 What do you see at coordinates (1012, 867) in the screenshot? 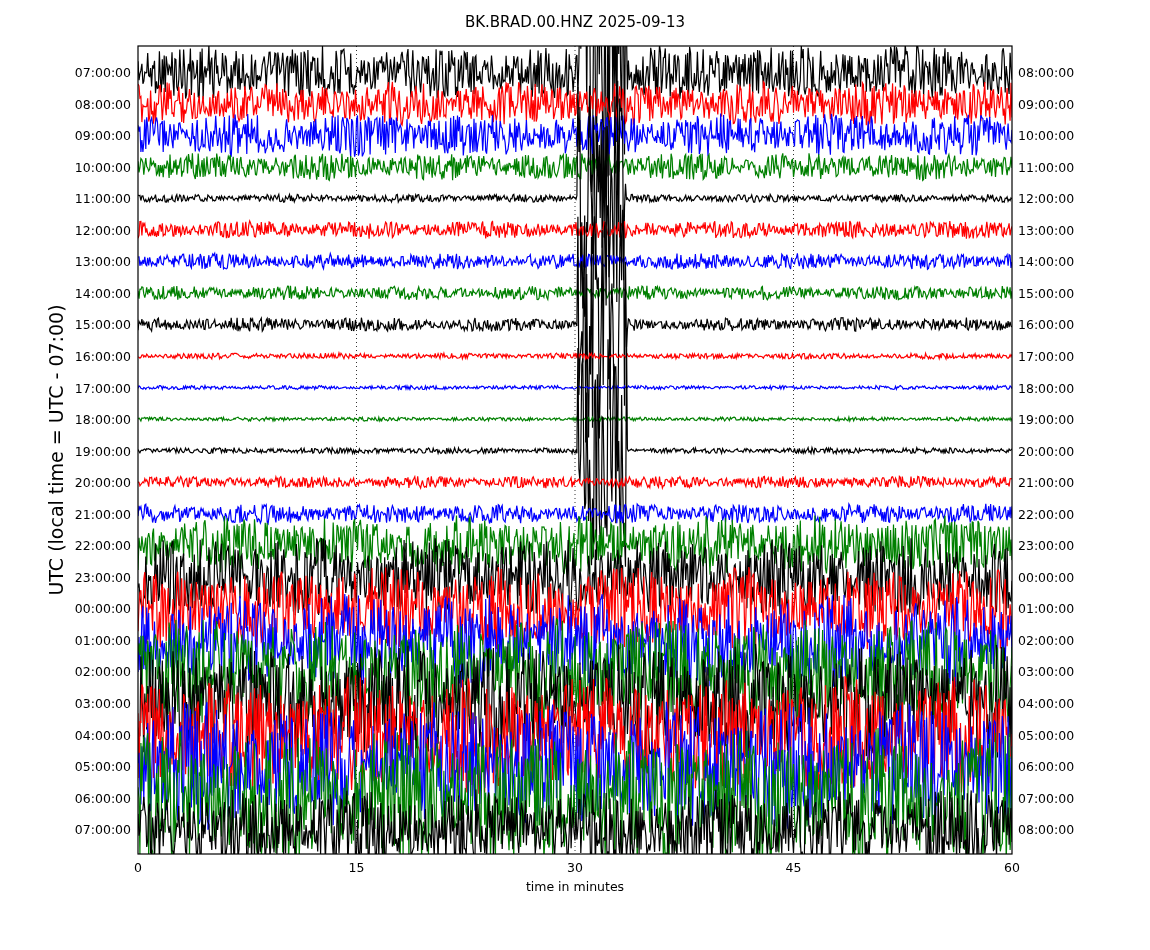
I see `axis-tick-label: 60` at bounding box center [1012, 867].